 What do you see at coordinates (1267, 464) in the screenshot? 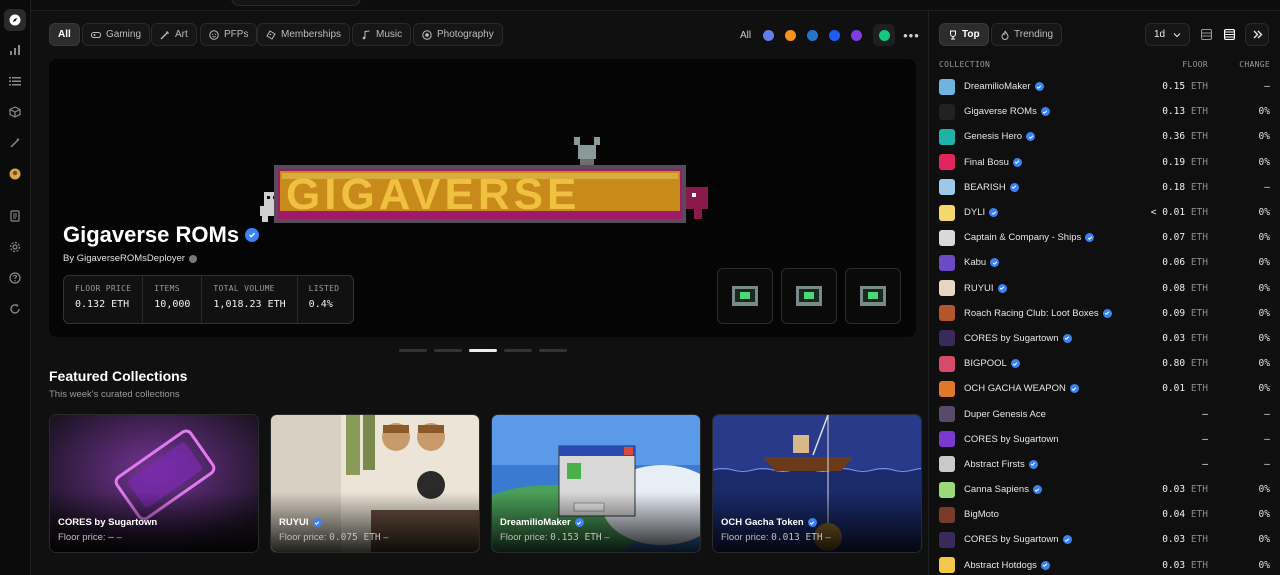
I see `change-cell: –` at bounding box center [1267, 464].